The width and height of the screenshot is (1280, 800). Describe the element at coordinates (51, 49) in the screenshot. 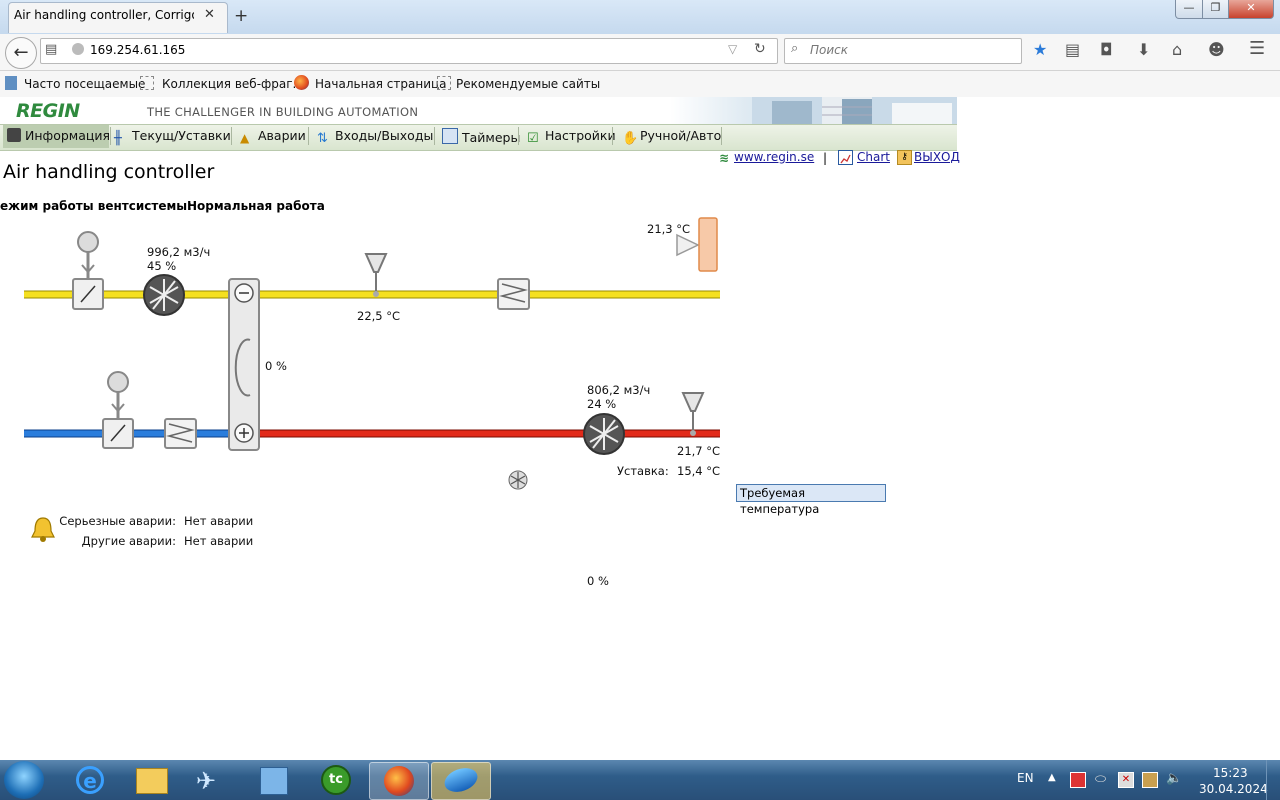

I see `history-icon: ▤` at that location.